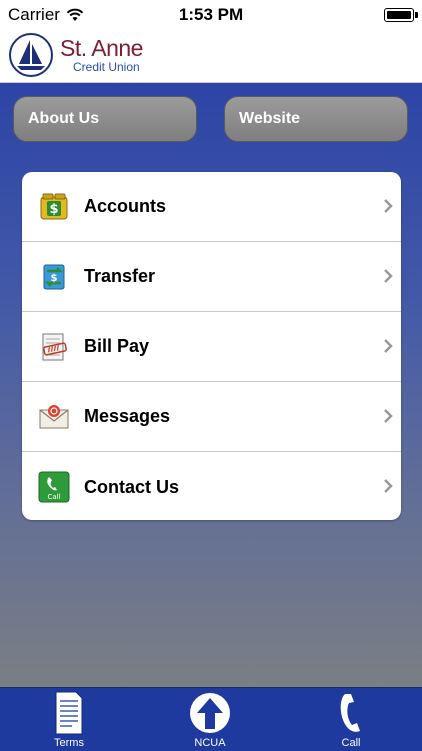 Image resolution: width=422 pixels, height=751 pixels. Describe the element at coordinates (316, 119) in the screenshot. I see `website-button: Website` at that location.